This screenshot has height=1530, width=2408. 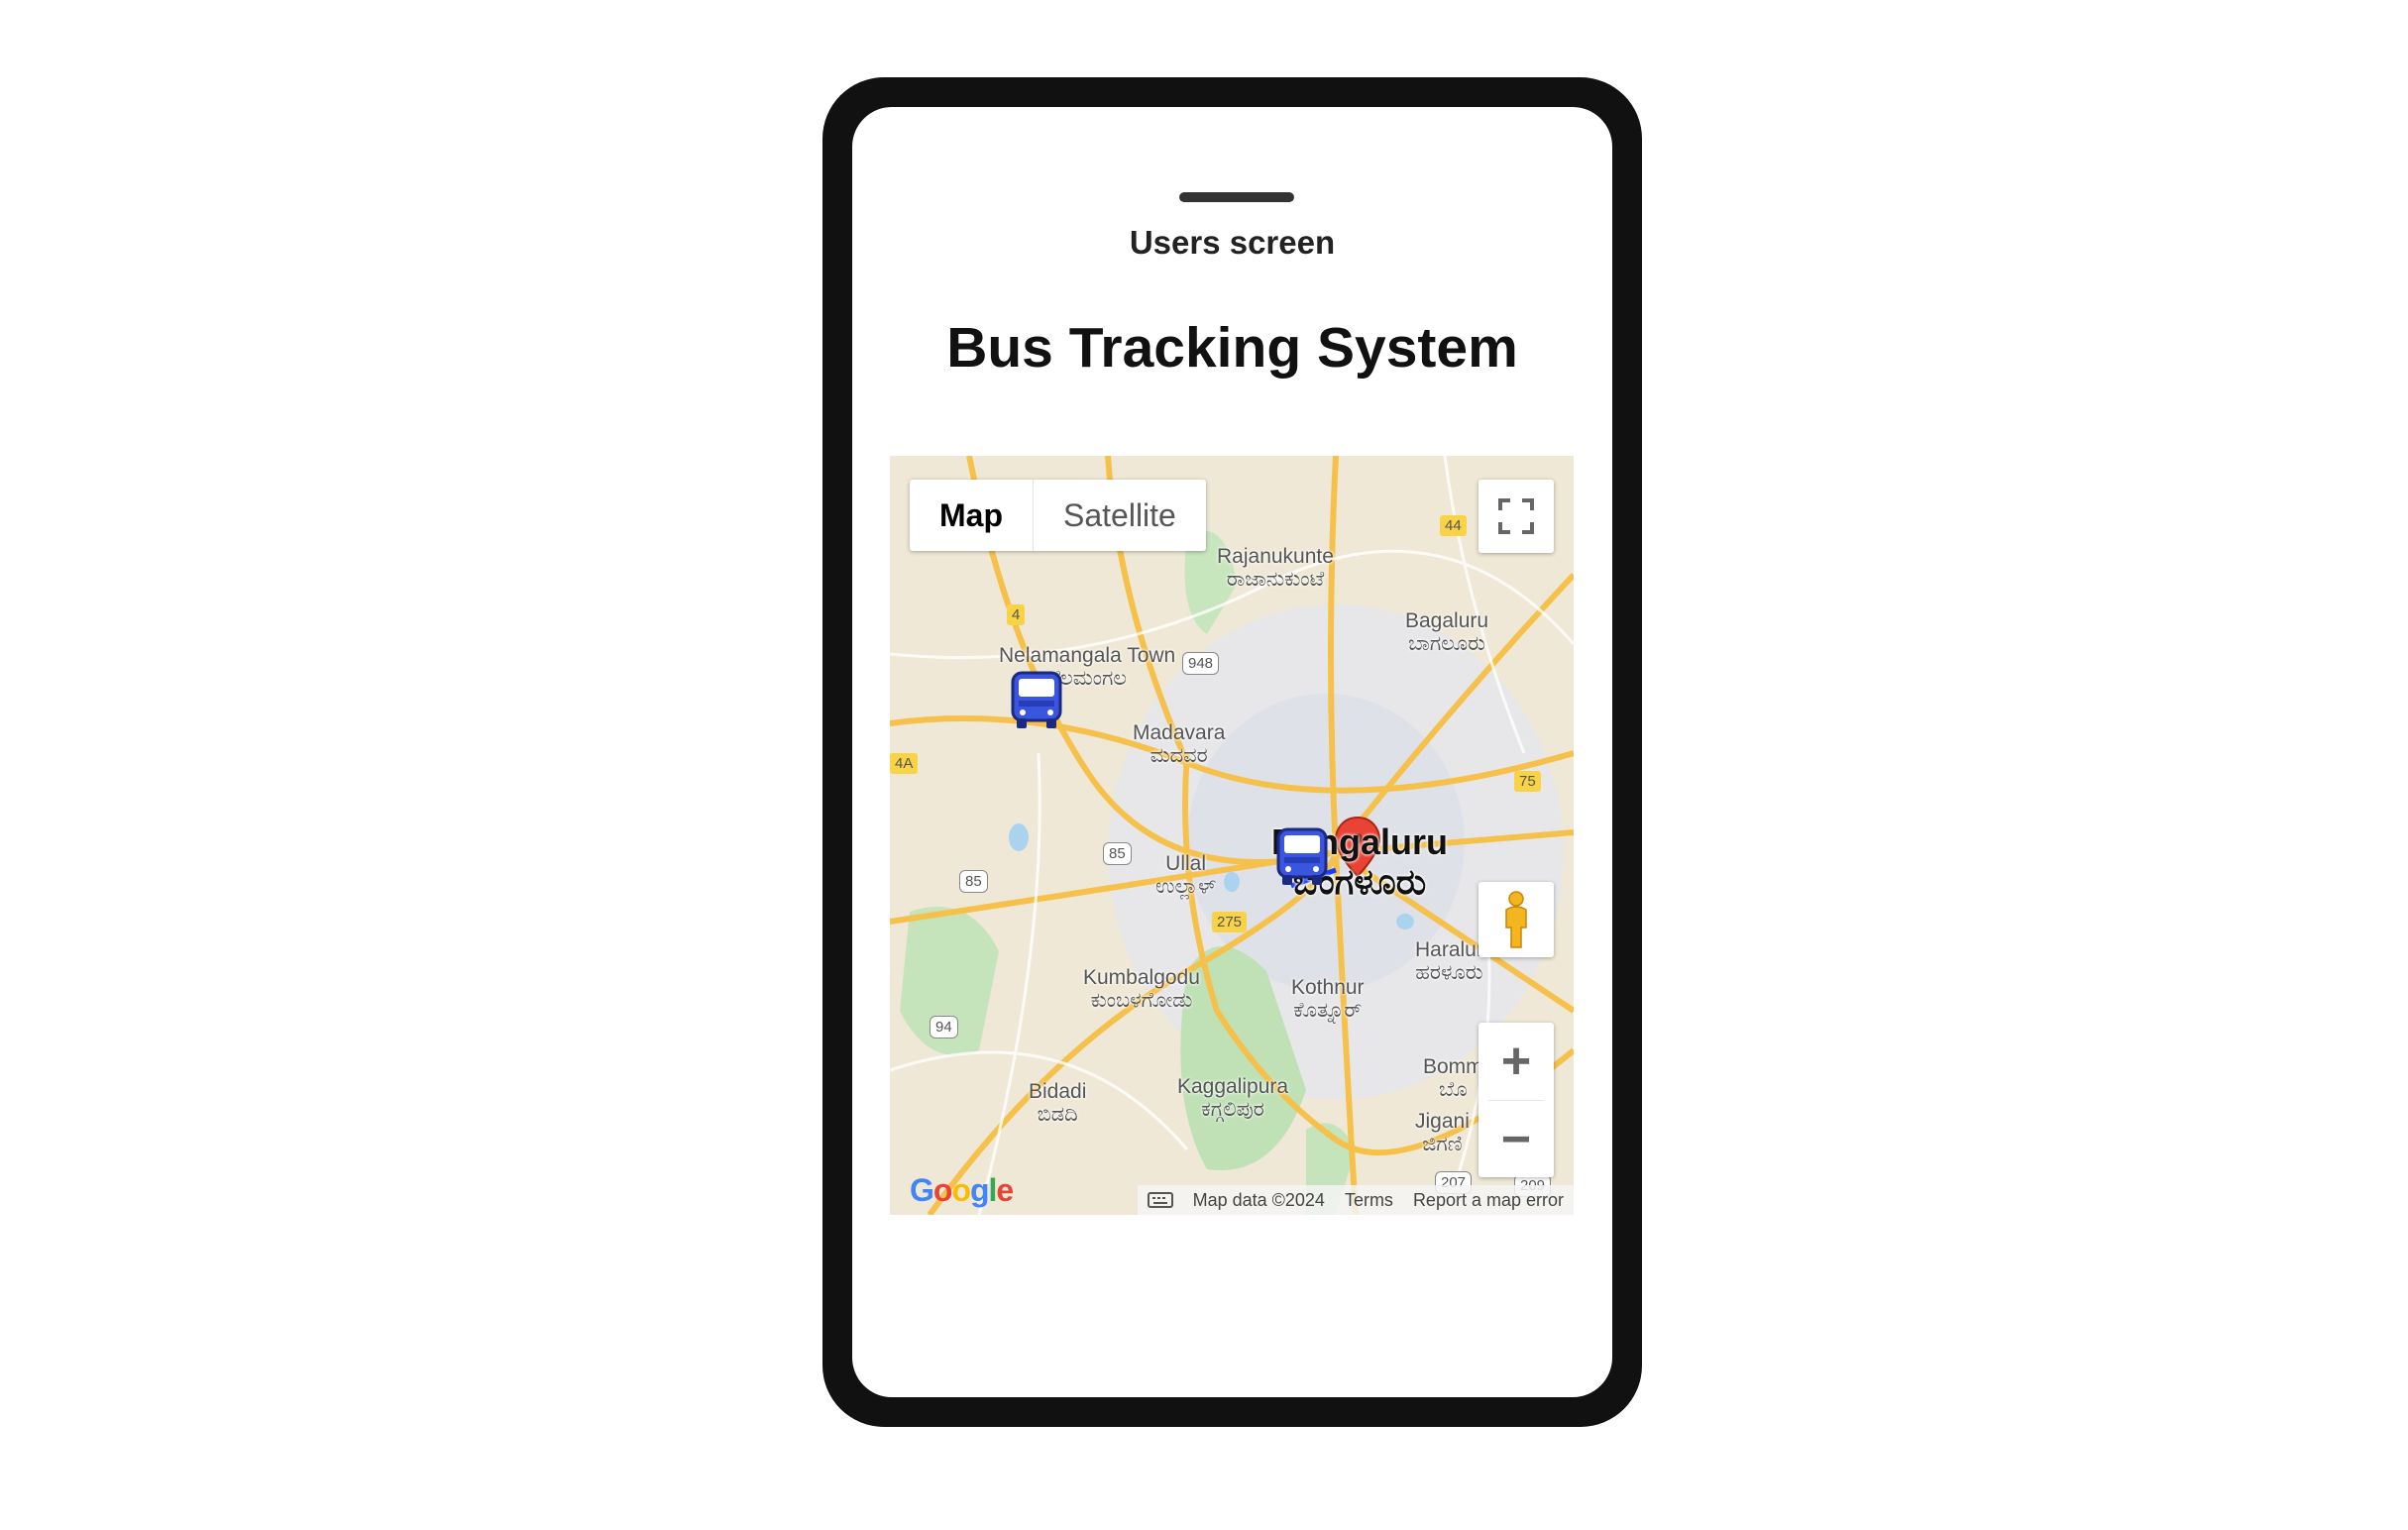 I want to click on pegman-icon, so click(x=1516, y=919).